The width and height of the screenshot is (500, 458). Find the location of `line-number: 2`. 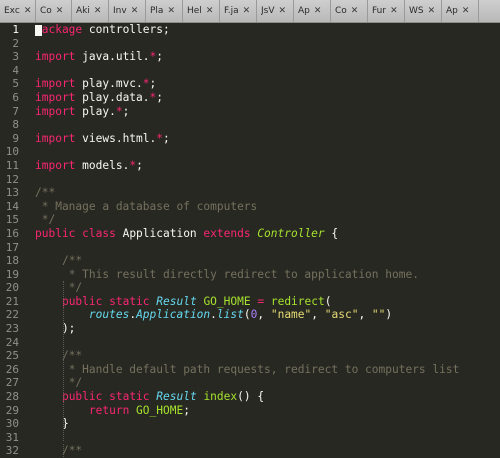

line-number: 2 is located at coordinates (15, 43).